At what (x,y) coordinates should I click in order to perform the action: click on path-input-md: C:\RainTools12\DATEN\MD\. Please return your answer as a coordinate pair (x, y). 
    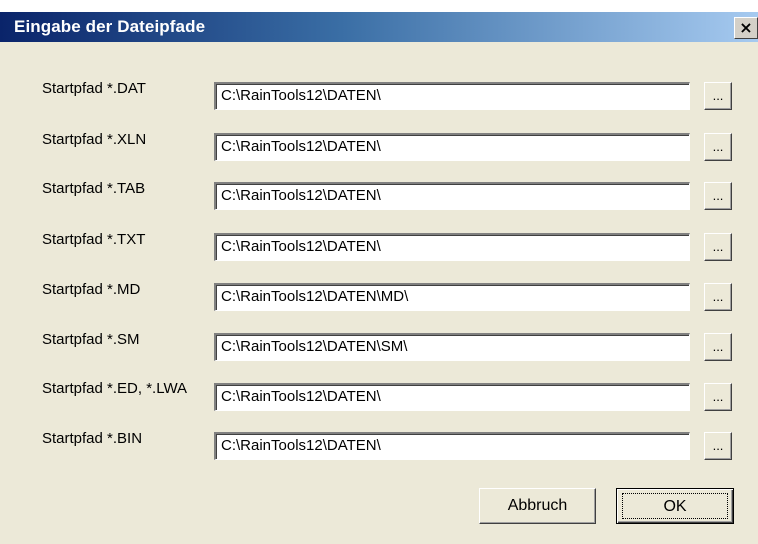
    Looking at the image, I should click on (452, 297).